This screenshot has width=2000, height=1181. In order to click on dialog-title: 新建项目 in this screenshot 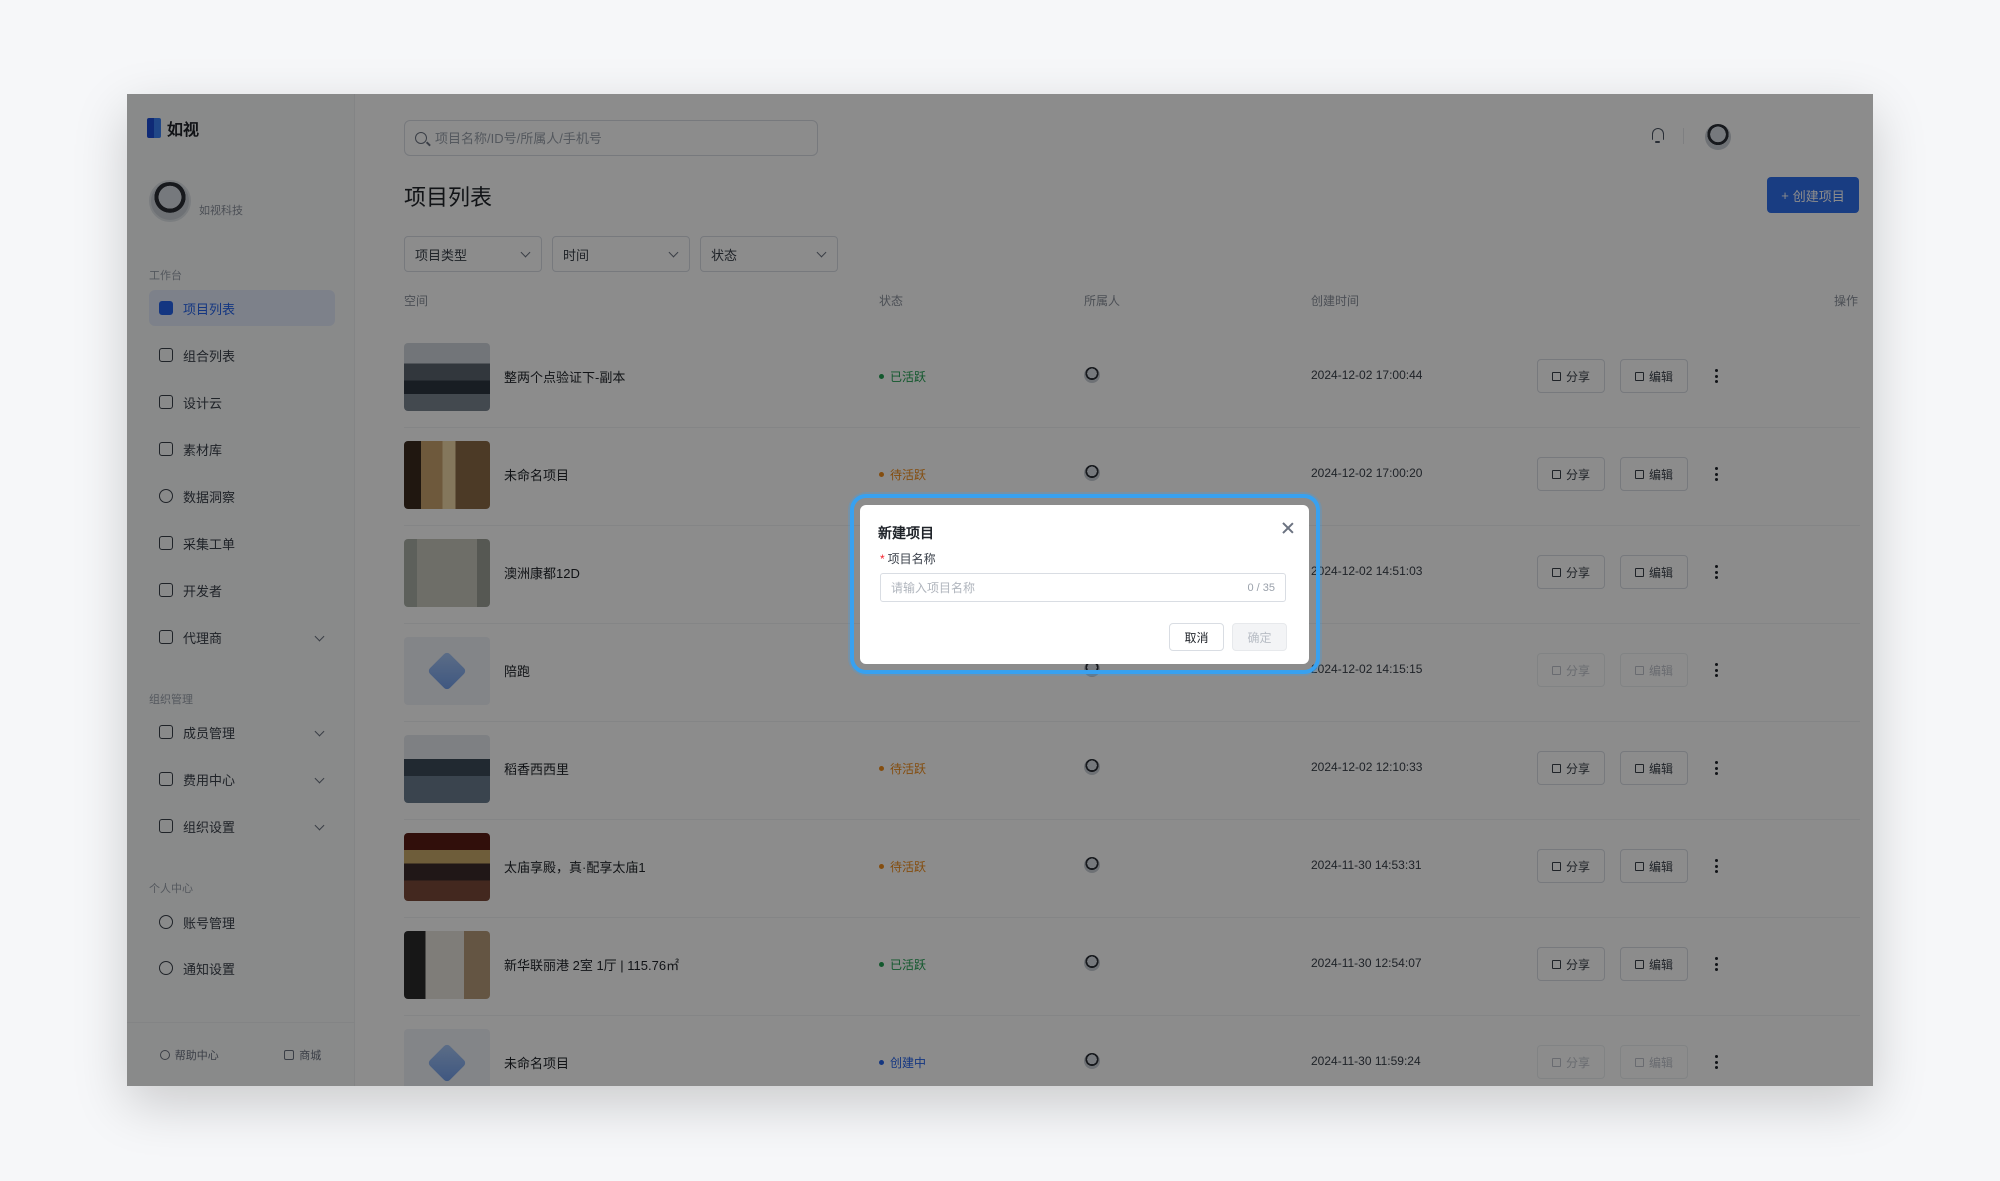, I will do `click(906, 533)`.